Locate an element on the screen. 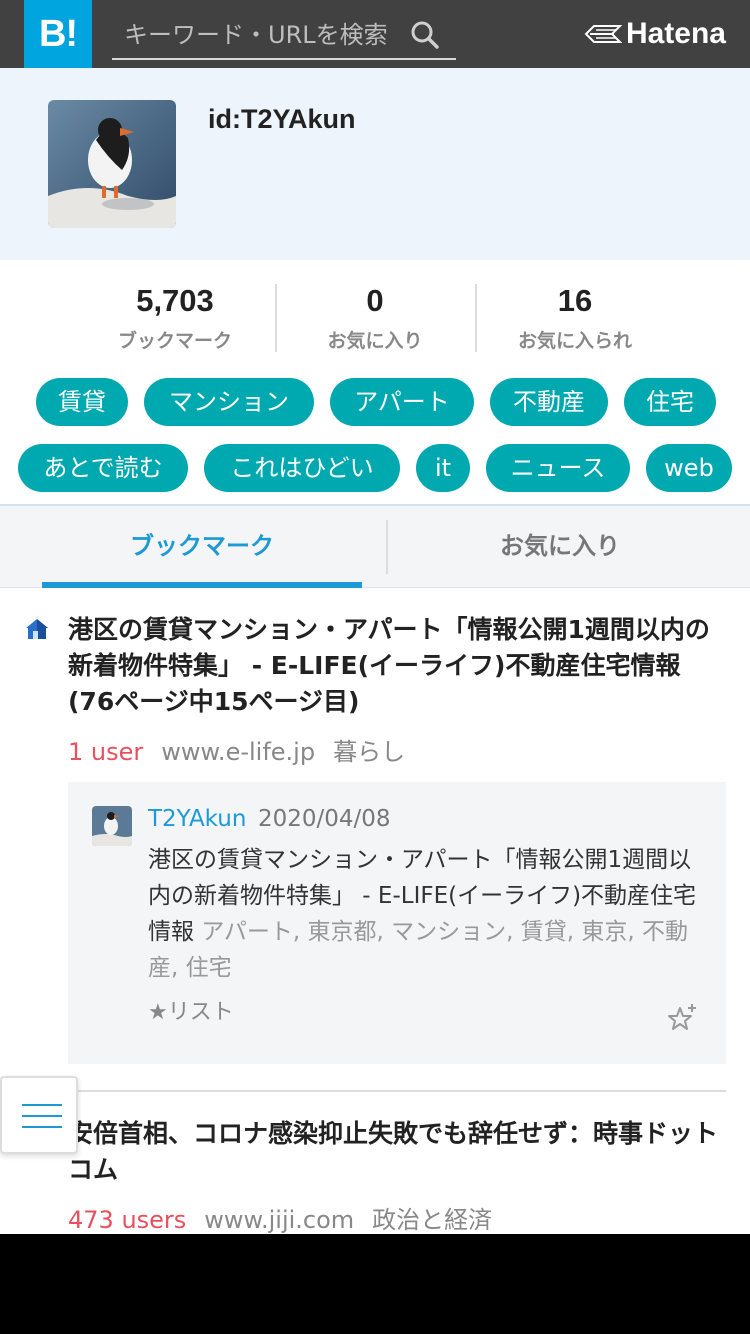 This screenshot has height=1334, width=750. tab-bar: ブックマーク お気に入り is located at coordinates (375, 546).